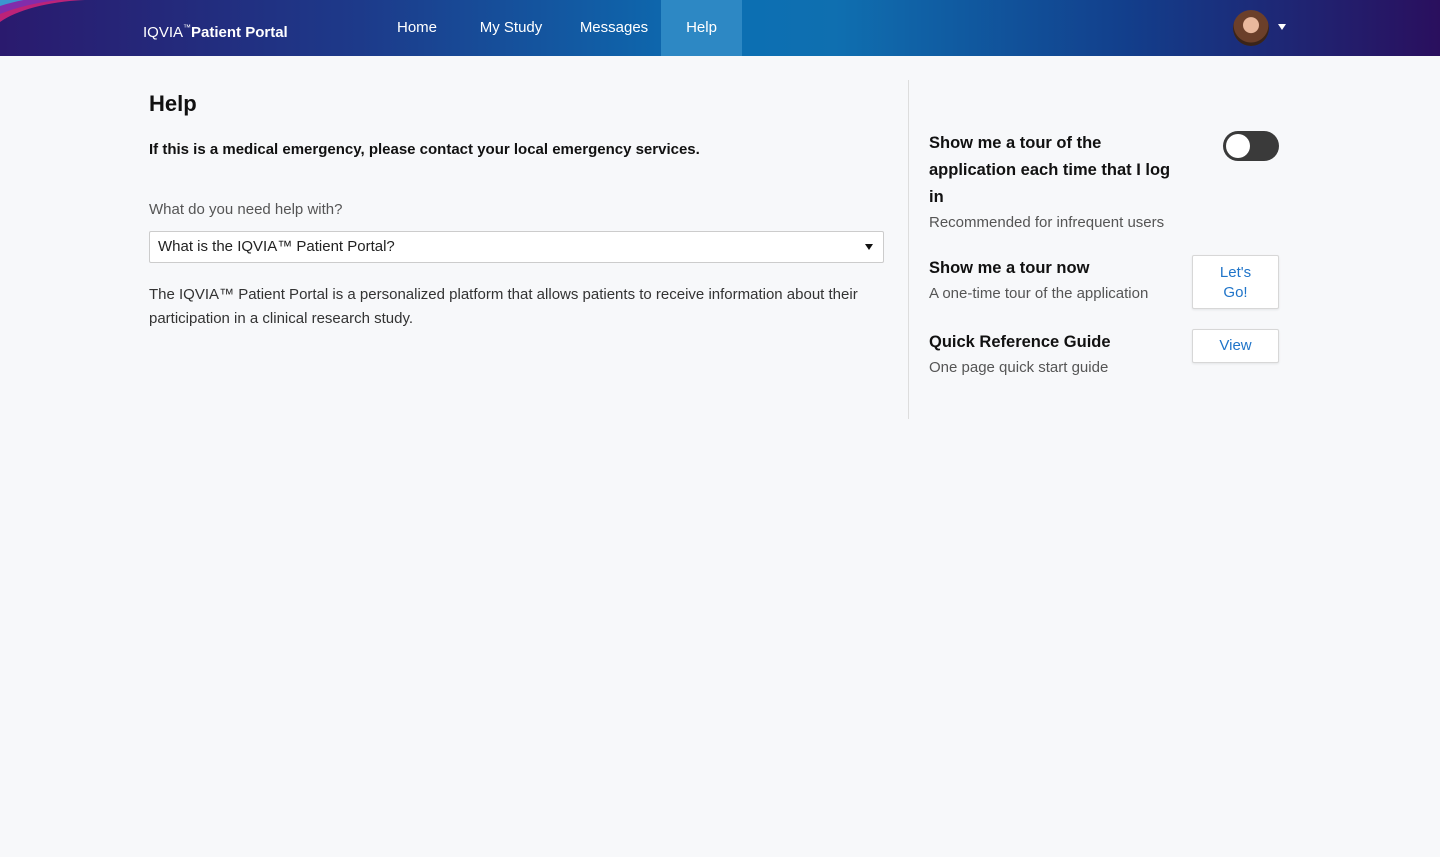 This screenshot has height=857, width=1440. What do you see at coordinates (173, 103) in the screenshot?
I see `page-title: Help` at bounding box center [173, 103].